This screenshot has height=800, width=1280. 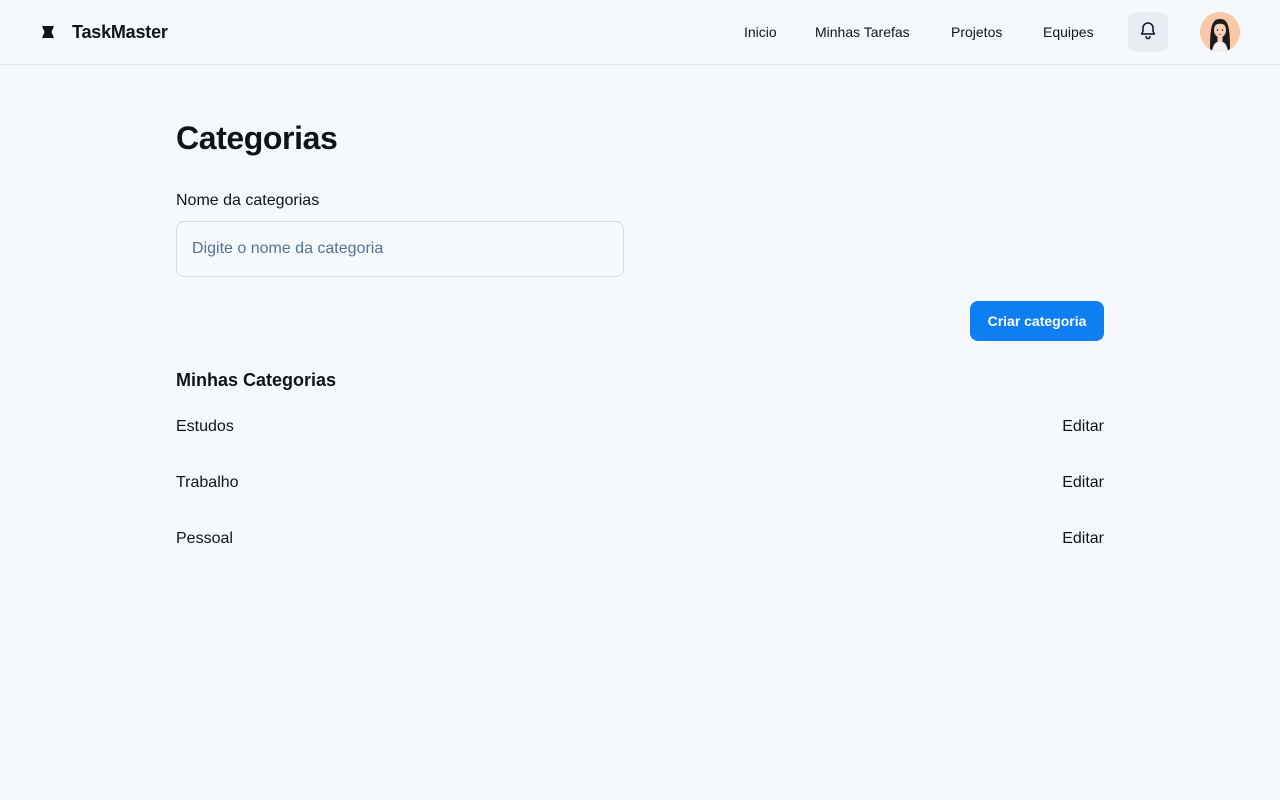 I want to click on category-row: Pessoal Editar, so click(x=640, y=540).